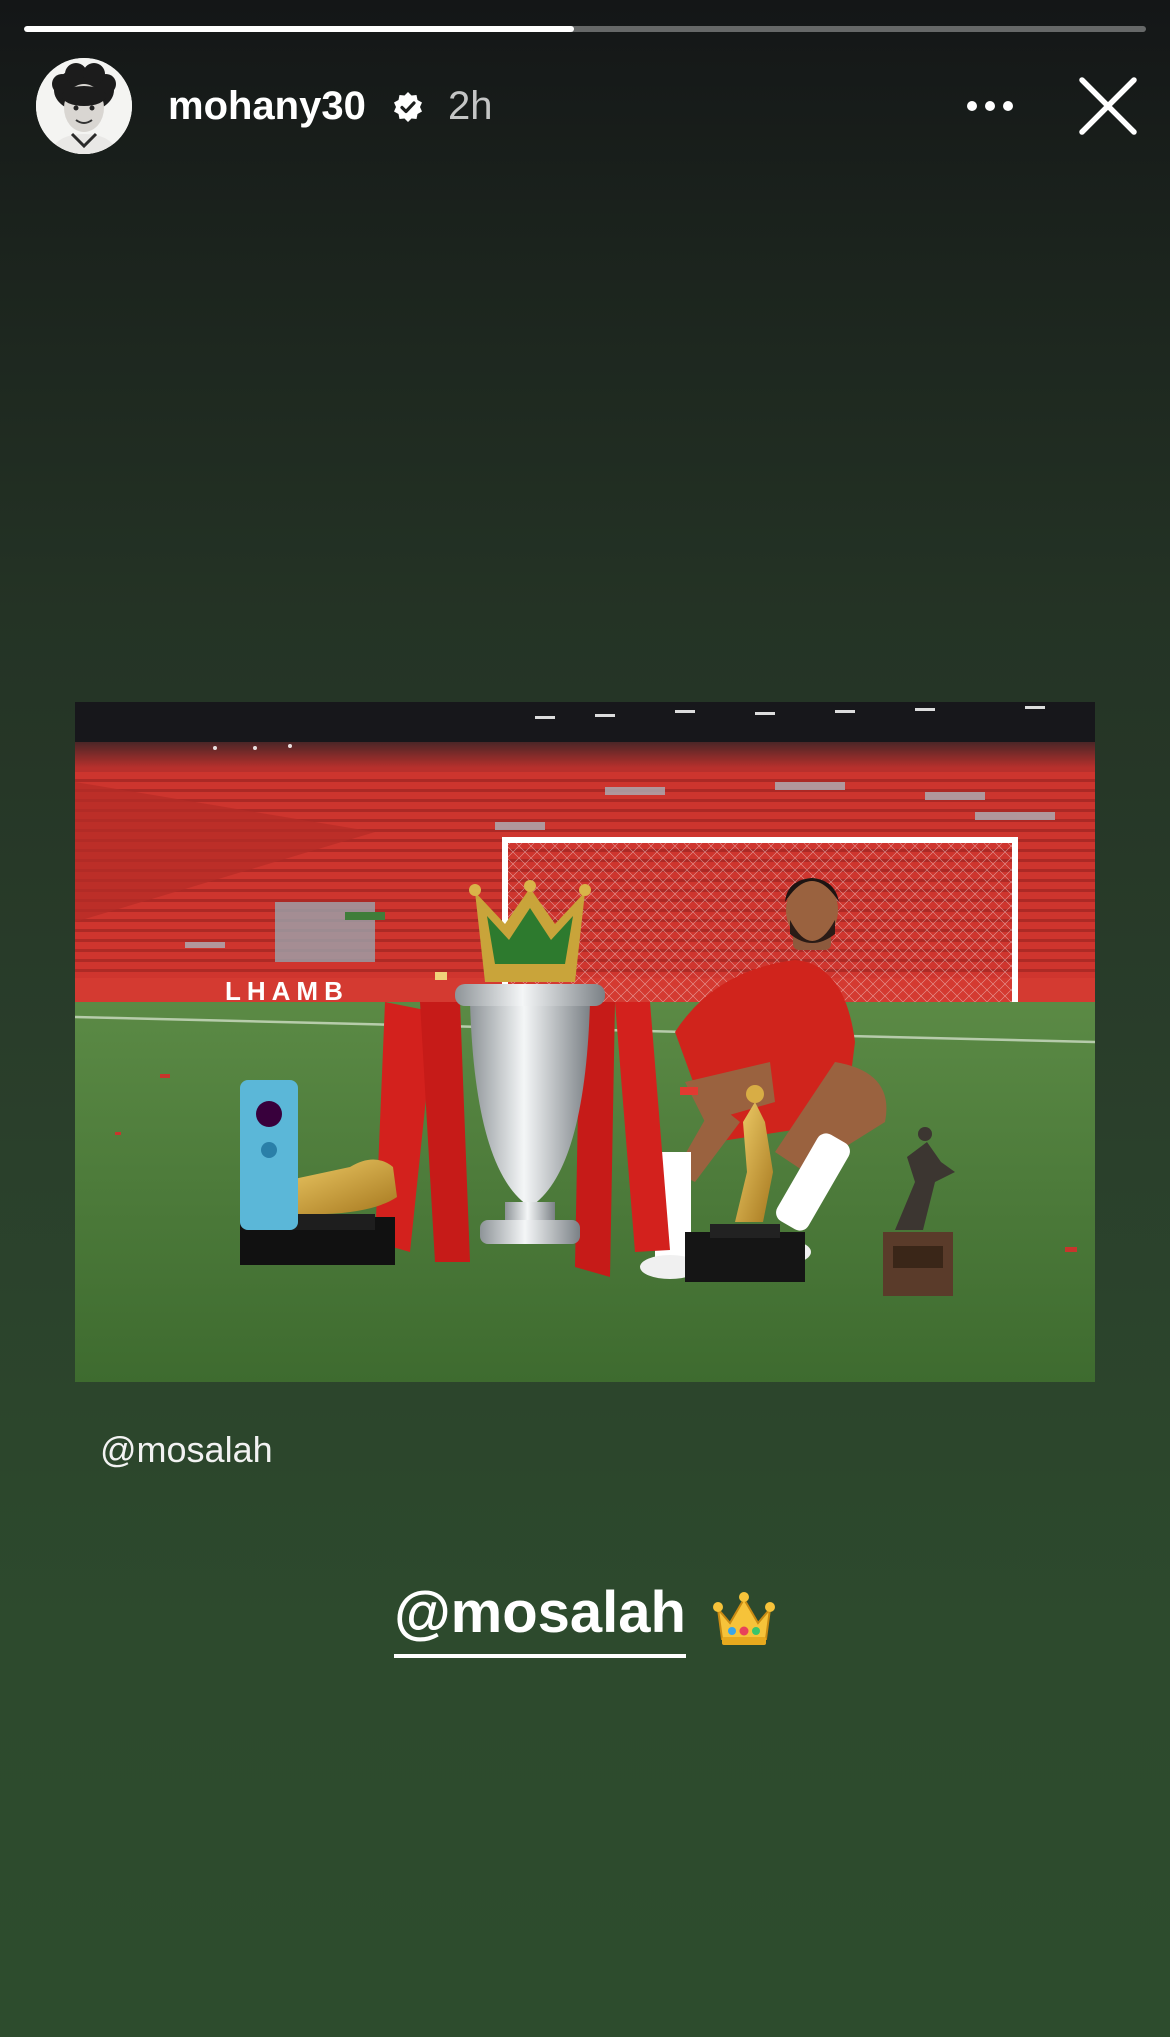  I want to click on story-header: mohany30 2h, so click(585, 104).